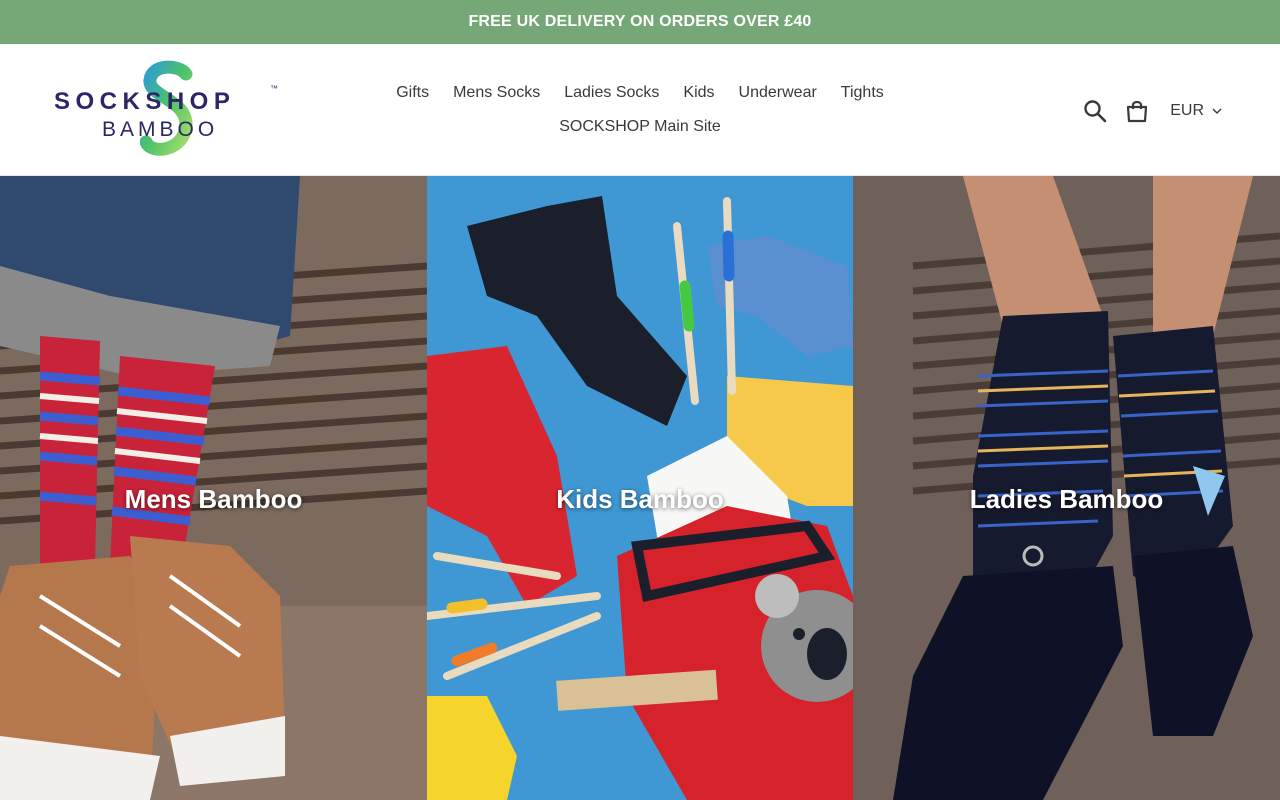 The height and width of the screenshot is (800, 1280). What do you see at coordinates (698, 93) in the screenshot?
I see `nav-item-kids: Kids` at bounding box center [698, 93].